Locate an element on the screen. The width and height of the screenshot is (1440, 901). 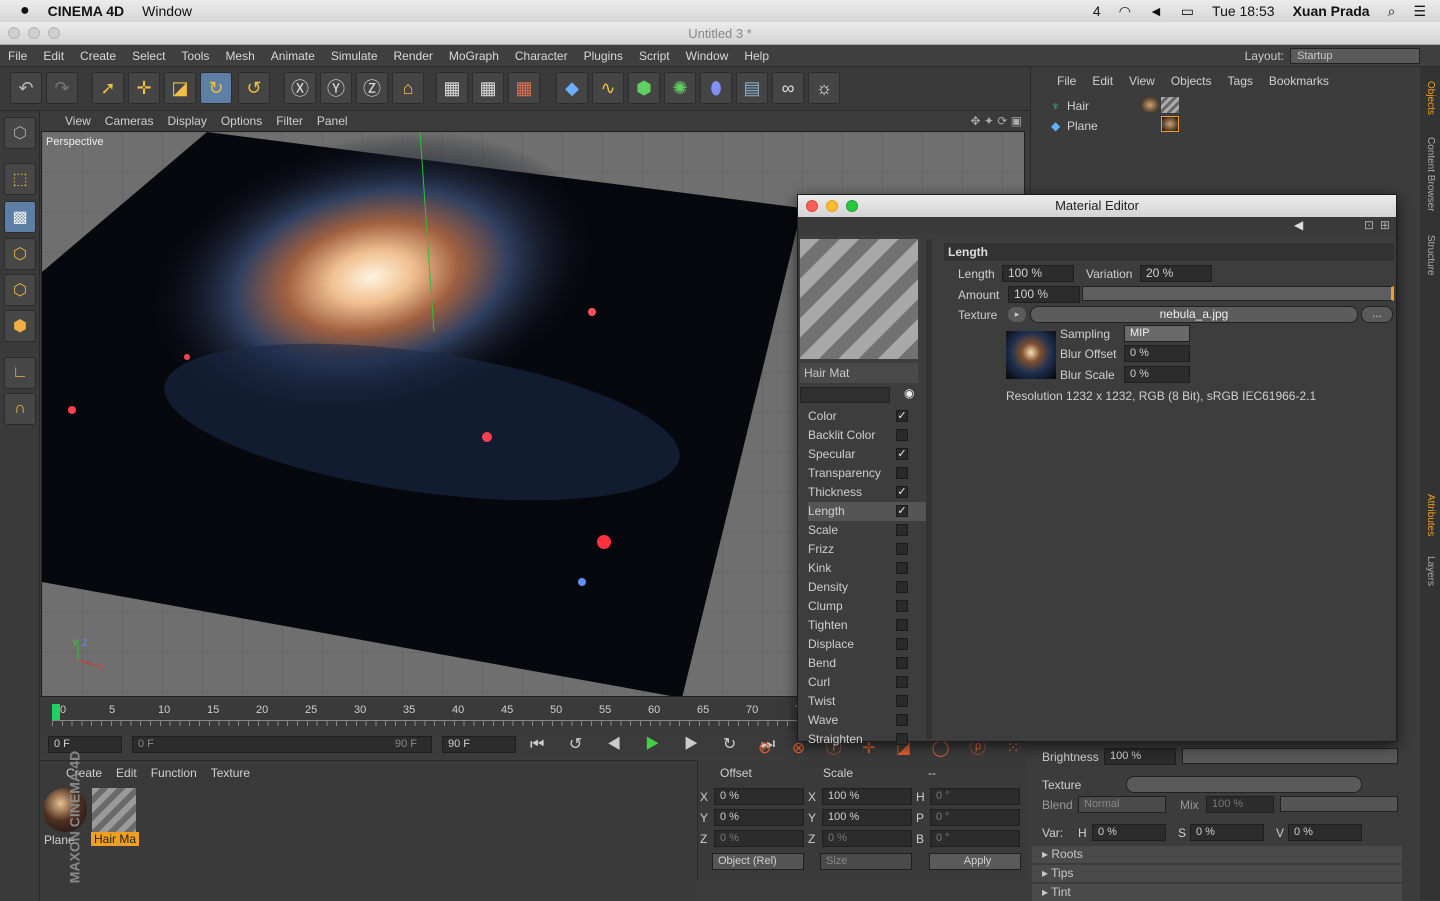
channel-color: Color ✓ is located at coordinates (867, 416).